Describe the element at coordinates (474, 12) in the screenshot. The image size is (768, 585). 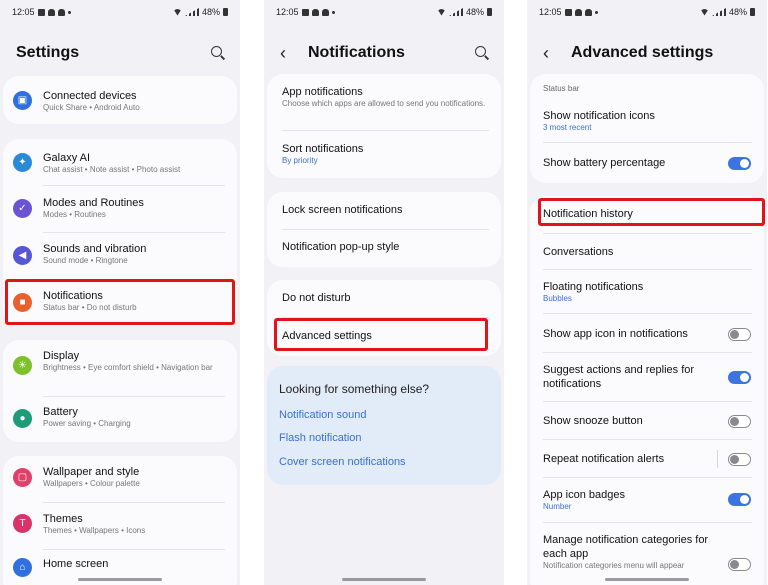
I see `battery-level: 48%` at that location.